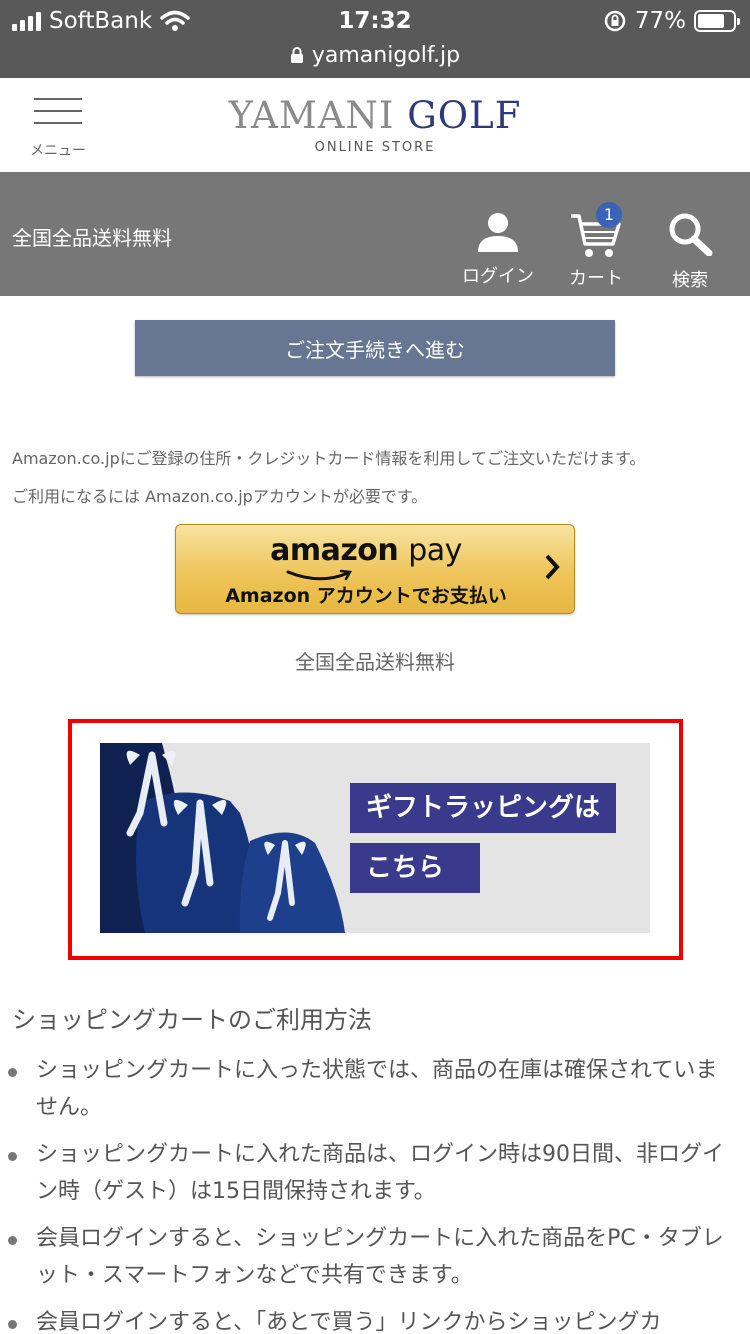 The image size is (750, 1334). What do you see at coordinates (386, 55) in the screenshot?
I see `url-text: yamanigolf.jp` at bounding box center [386, 55].